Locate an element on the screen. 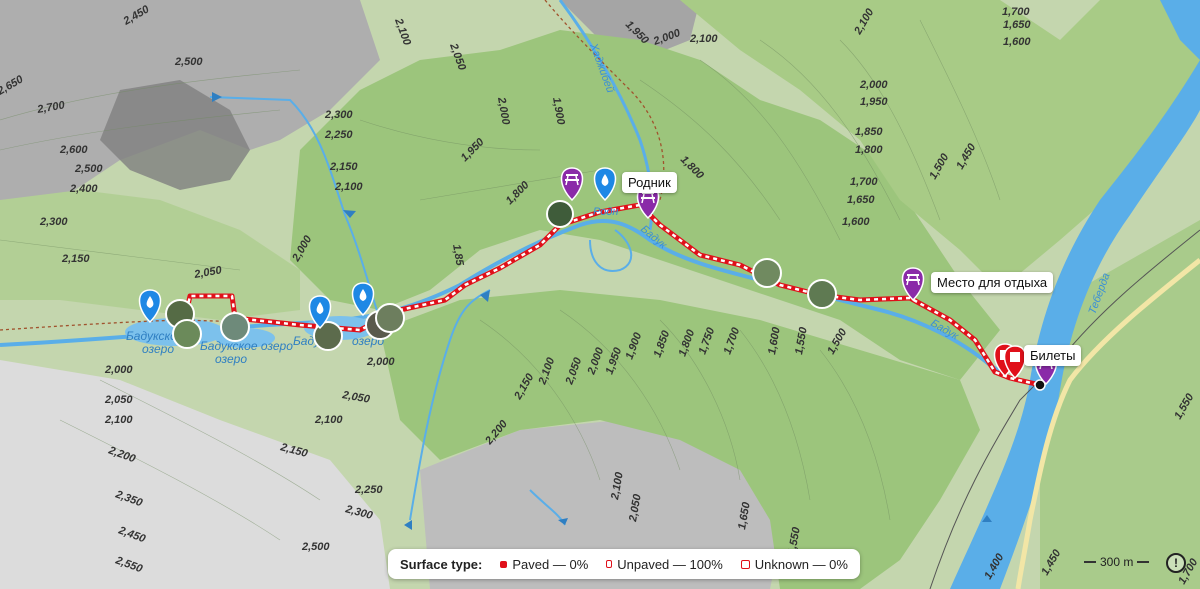 This screenshot has width=1200, height=589. contour-label: 1,800 is located at coordinates (869, 150).